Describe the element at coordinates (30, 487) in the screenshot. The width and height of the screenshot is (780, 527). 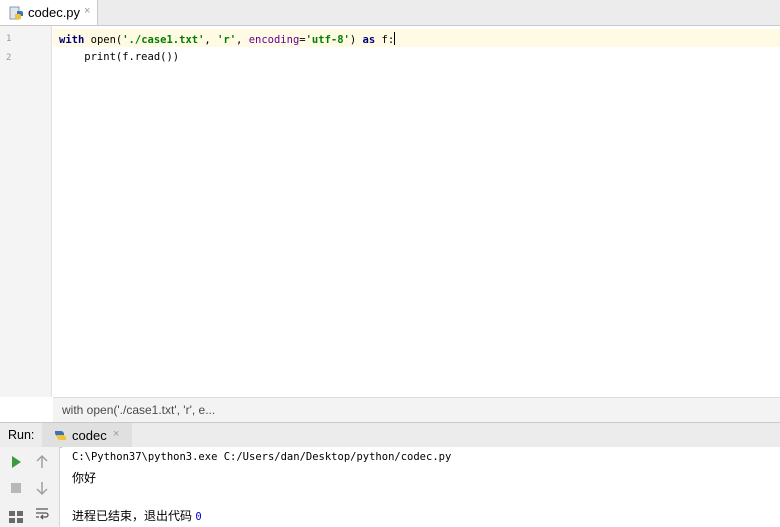
I see `run-toolbar` at that location.